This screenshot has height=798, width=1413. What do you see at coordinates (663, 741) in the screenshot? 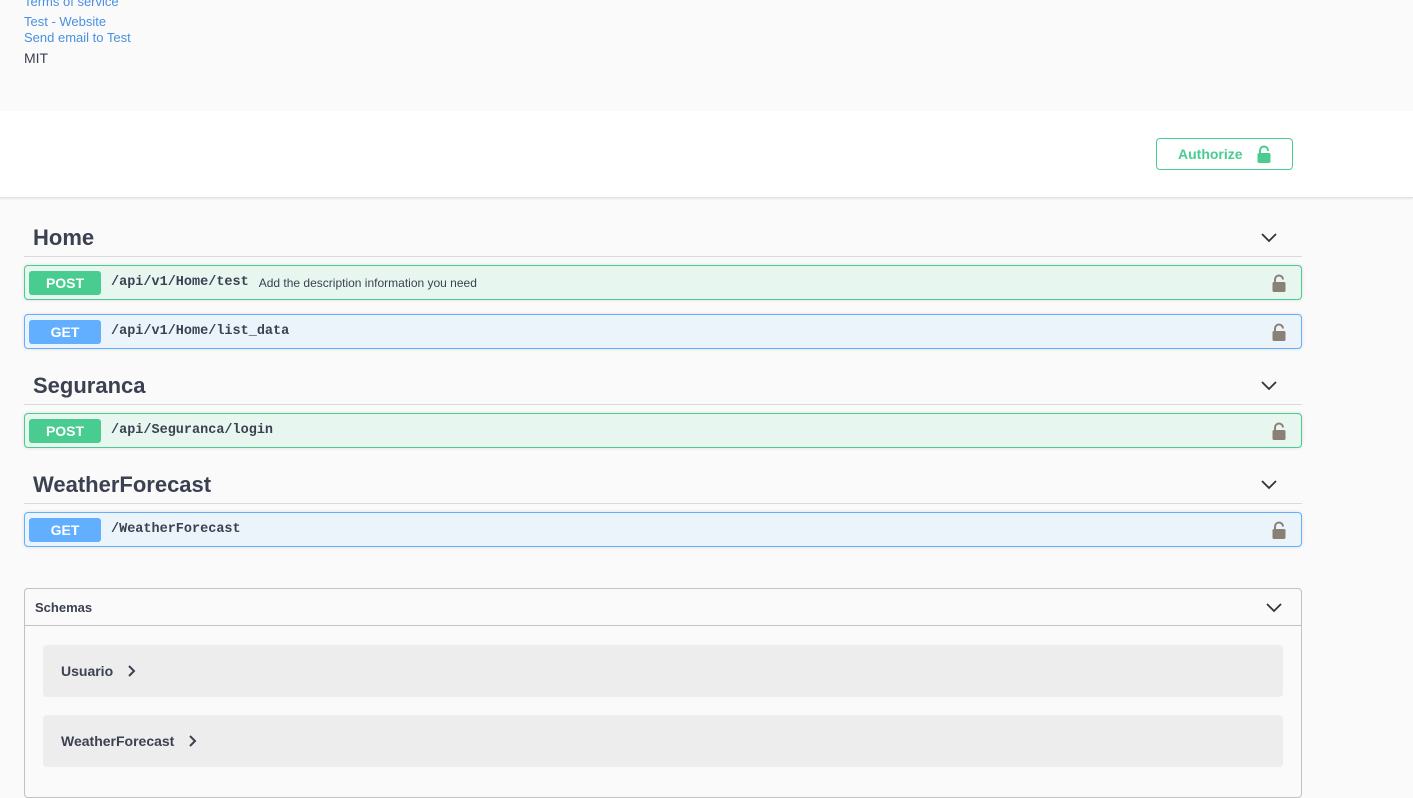
I see `model-weatherforecast: WeatherForecast` at bounding box center [663, 741].